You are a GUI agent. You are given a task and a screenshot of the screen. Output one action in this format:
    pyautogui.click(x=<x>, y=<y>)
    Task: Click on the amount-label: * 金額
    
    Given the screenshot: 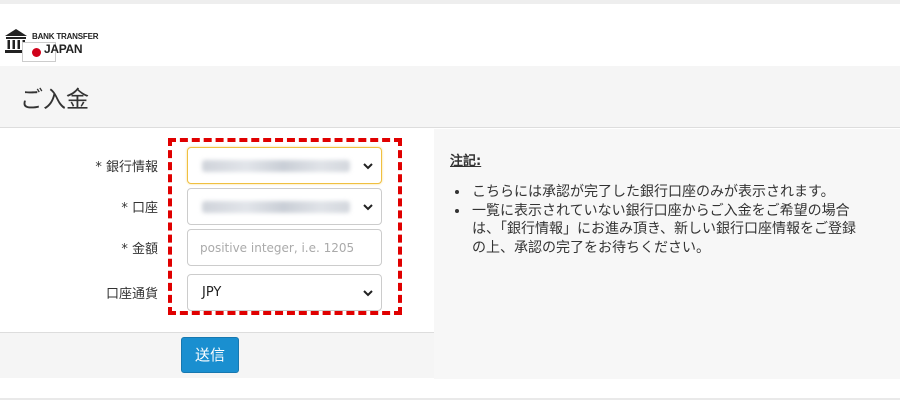 What is the action you would take?
    pyautogui.click(x=139, y=249)
    